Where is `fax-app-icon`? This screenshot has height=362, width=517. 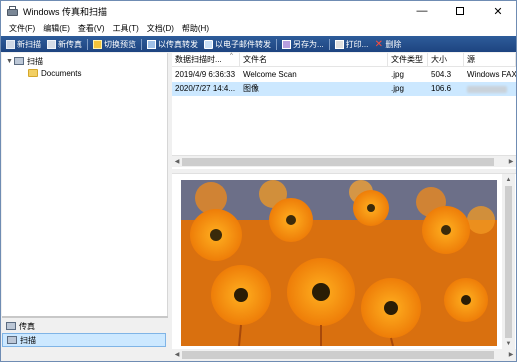
fax-app-icon is located at coordinates (12, 11).